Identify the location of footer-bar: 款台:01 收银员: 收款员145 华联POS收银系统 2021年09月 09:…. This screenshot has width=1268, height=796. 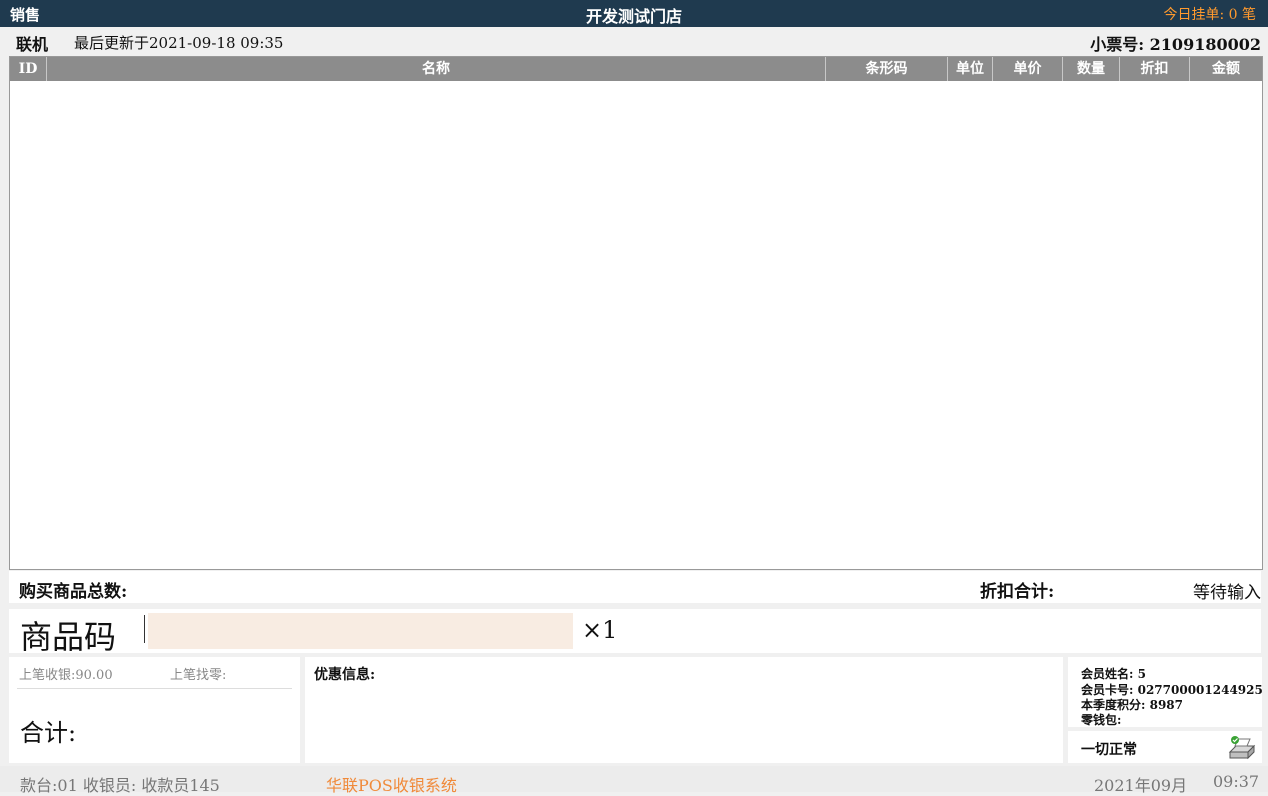
(634, 780).